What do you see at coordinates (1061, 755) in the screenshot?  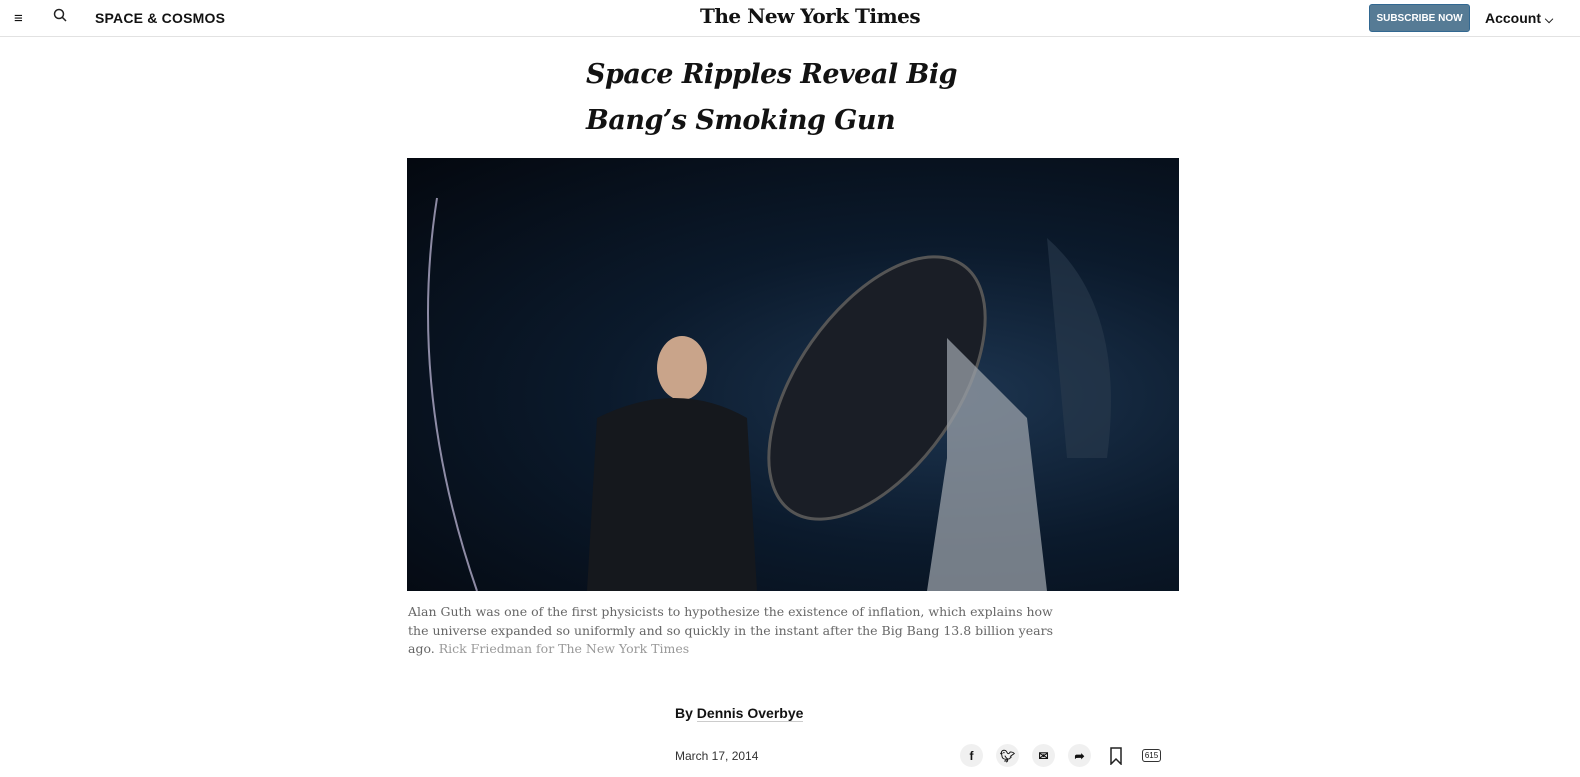 I see `share-tools: f 🐦︎ ✉ ➦ 615` at bounding box center [1061, 755].